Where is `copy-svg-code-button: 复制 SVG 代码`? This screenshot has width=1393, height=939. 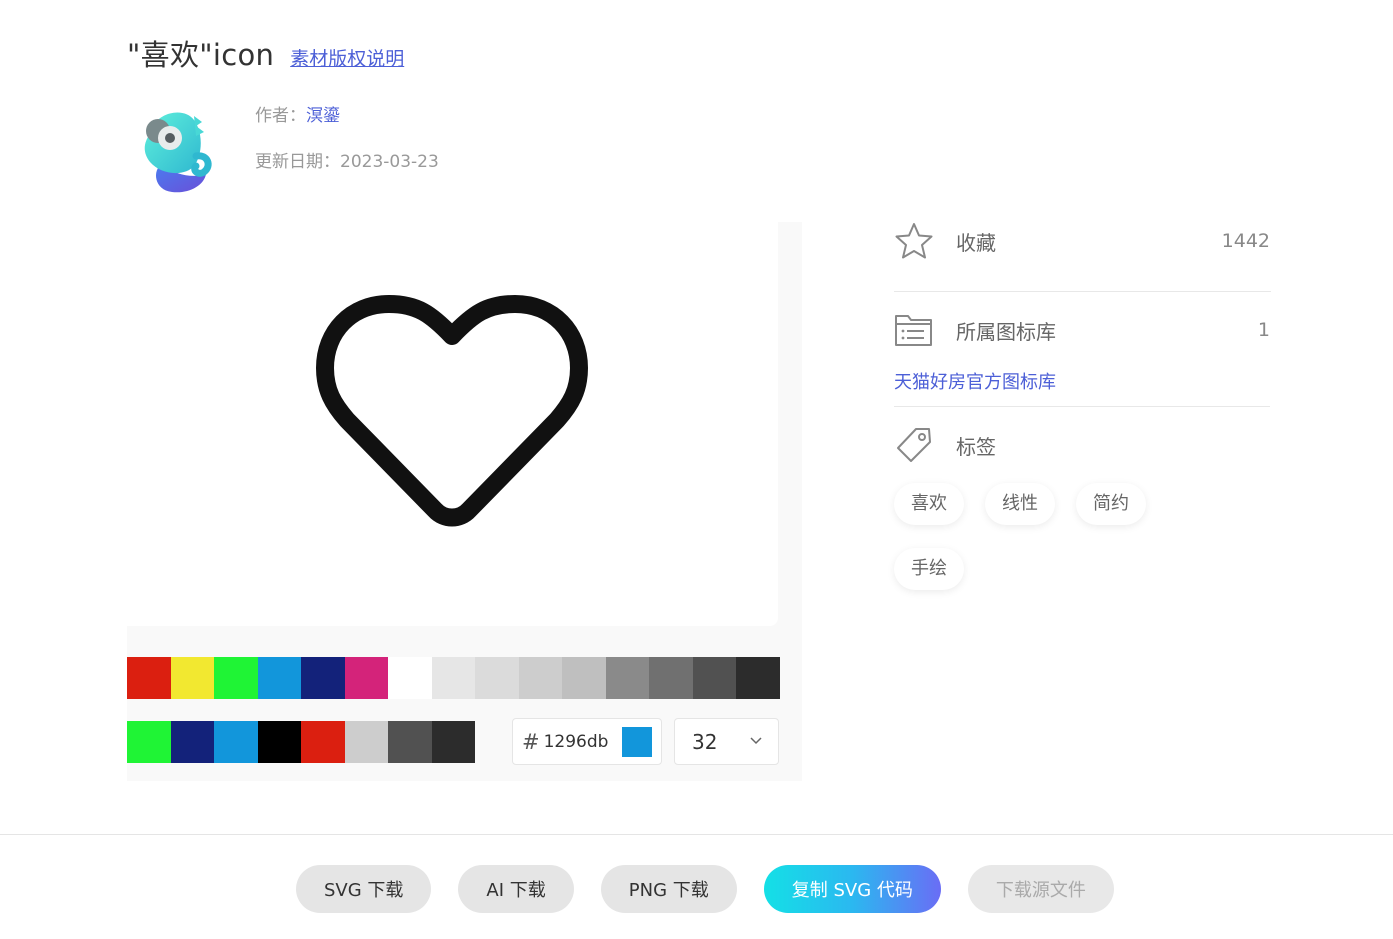
copy-svg-code-button: 复制 SVG 代码 is located at coordinates (852, 889).